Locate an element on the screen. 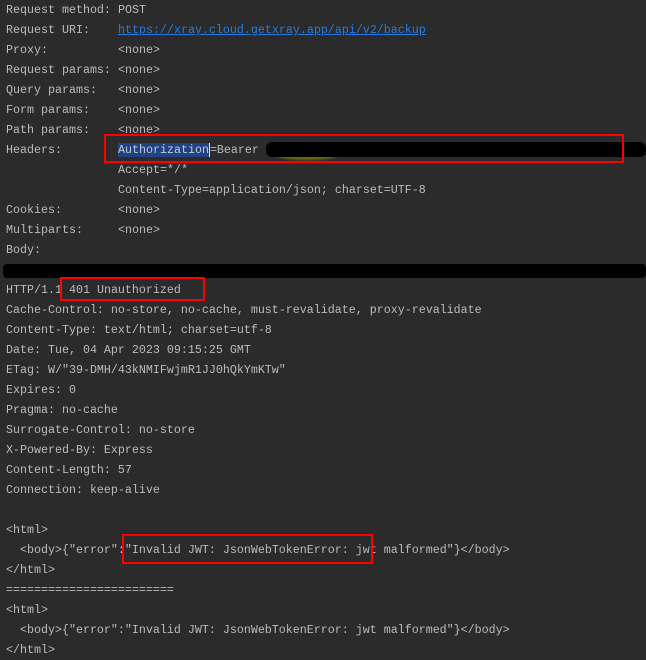 The image size is (646, 660). response-header: Connection: keep-alive is located at coordinates (83, 490).